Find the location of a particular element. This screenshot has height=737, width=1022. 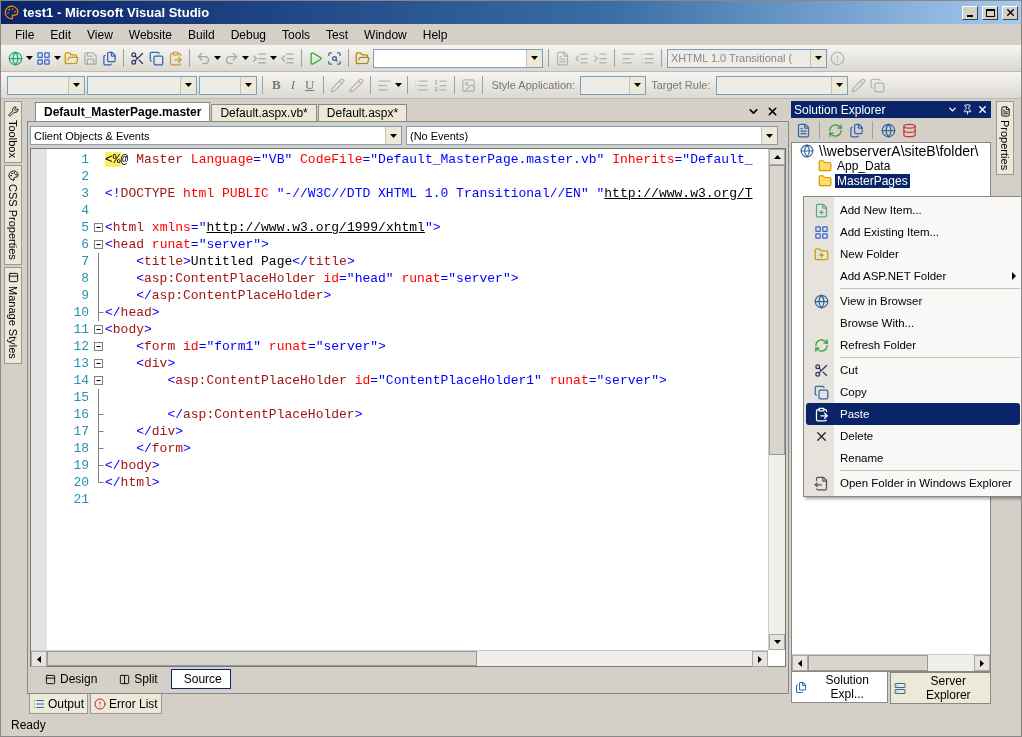

code-line: <html xmlns="http://www.w3.org/1999/xhtml"> is located at coordinates (273, 227).